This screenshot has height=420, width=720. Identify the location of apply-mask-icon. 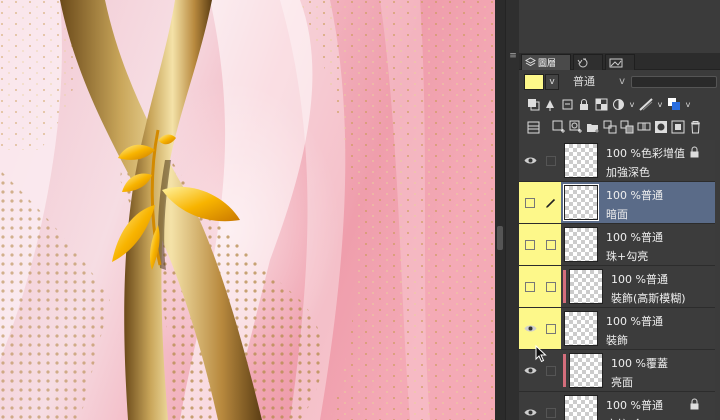
(678, 127).